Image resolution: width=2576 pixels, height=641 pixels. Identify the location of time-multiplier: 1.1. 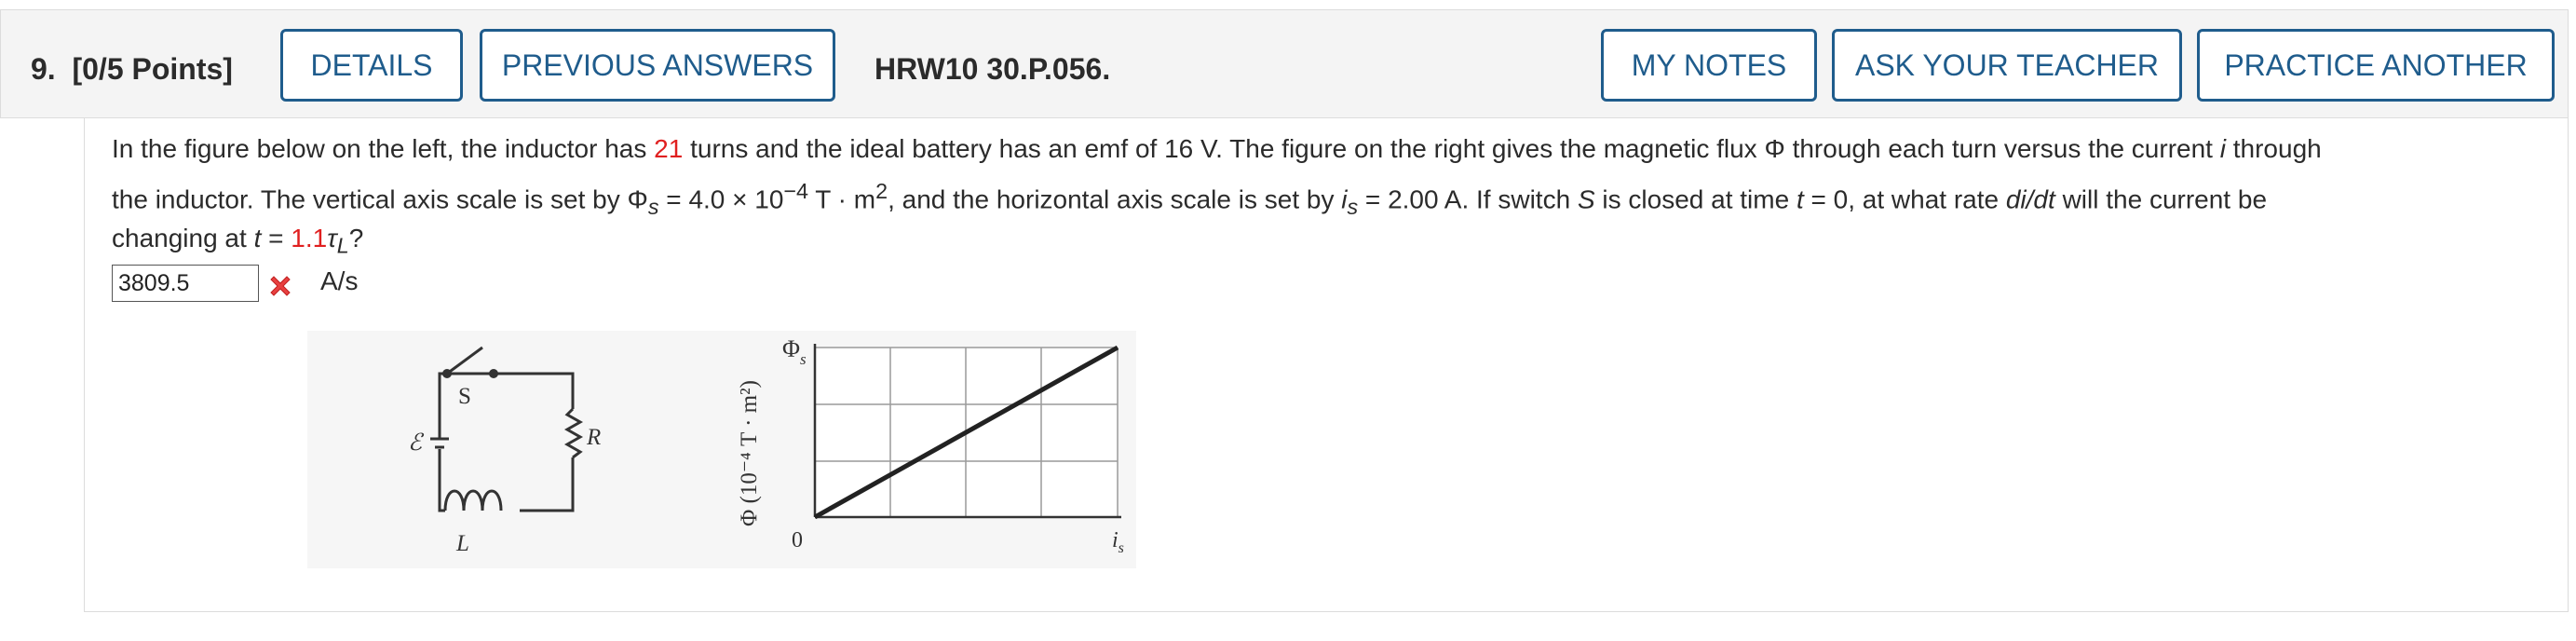
(309, 238).